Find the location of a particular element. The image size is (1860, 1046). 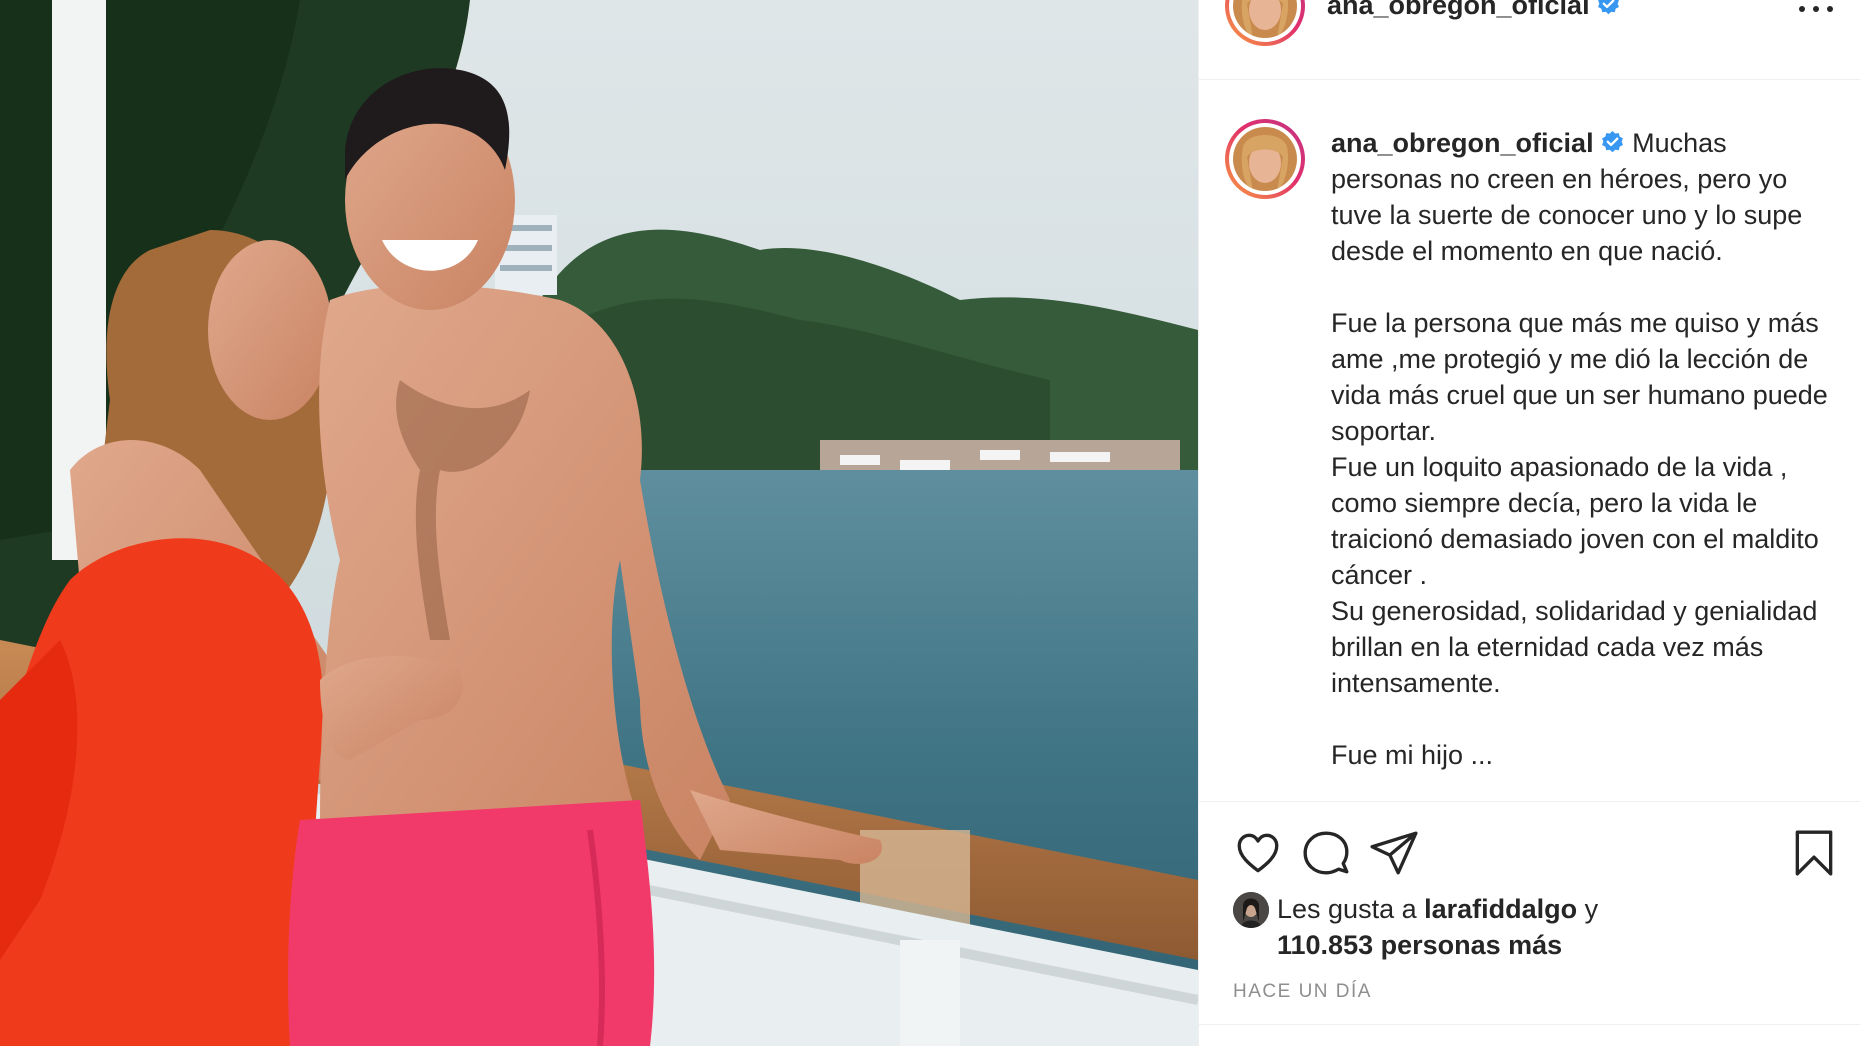

likes-count: 110.853 personas más is located at coordinates (1419, 945).